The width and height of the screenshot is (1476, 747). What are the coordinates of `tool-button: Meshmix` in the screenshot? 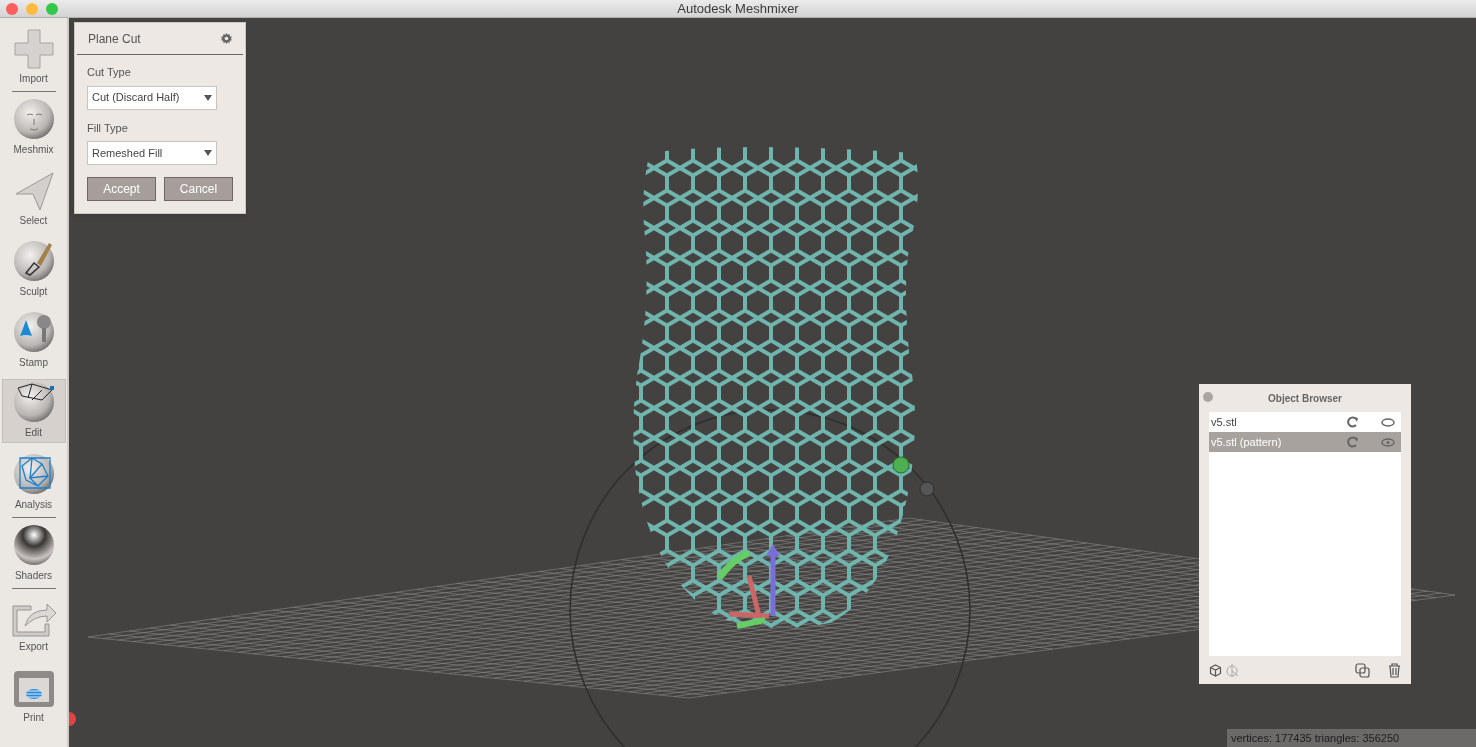 It's located at (33, 127).